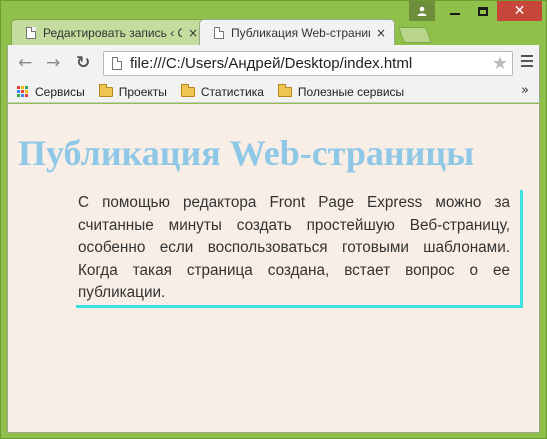  I want to click on bookmark-label: Статистика, so click(232, 91).